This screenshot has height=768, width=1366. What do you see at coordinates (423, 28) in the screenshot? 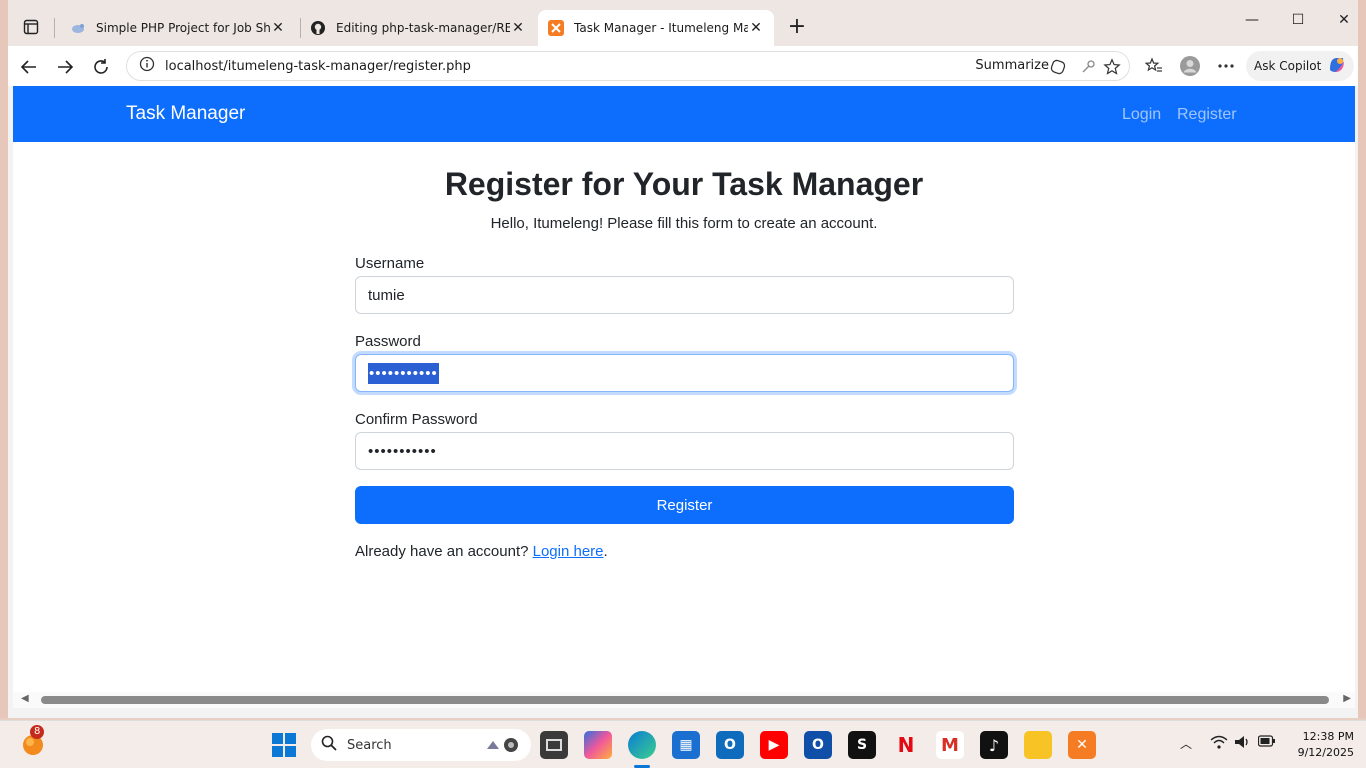
I see `tab-title: Editing php-task-manager/READM` at bounding box center [423, 28].